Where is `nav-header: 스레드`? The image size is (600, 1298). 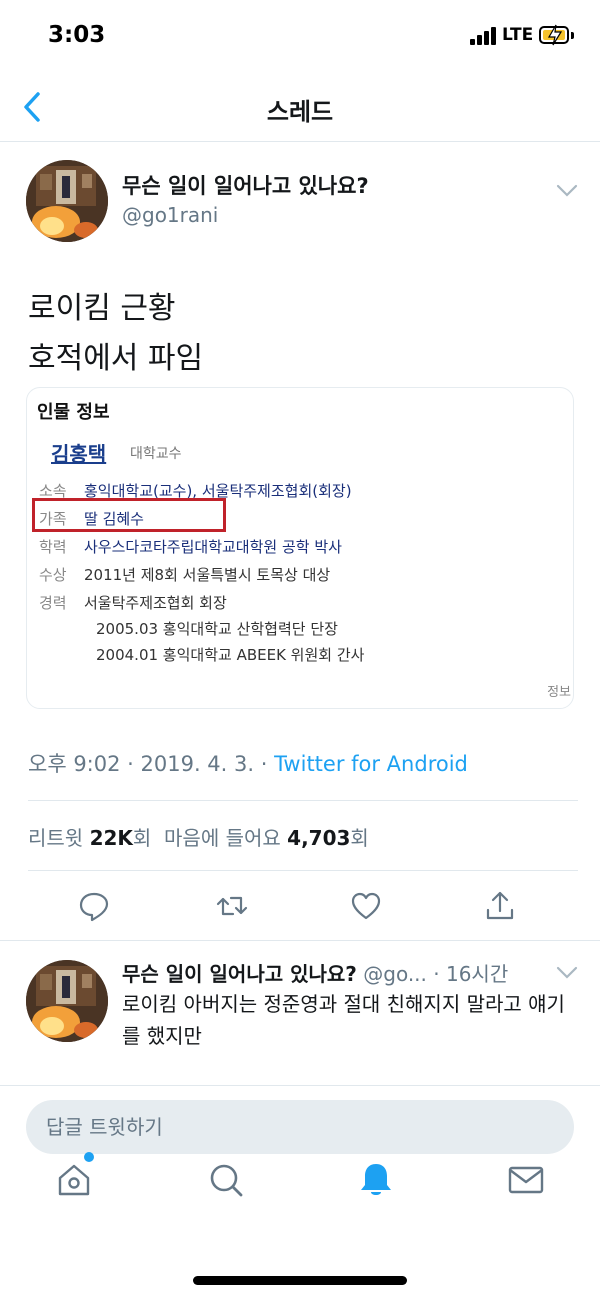 nav-header: 스레드 is located at coordinates (300, 107).